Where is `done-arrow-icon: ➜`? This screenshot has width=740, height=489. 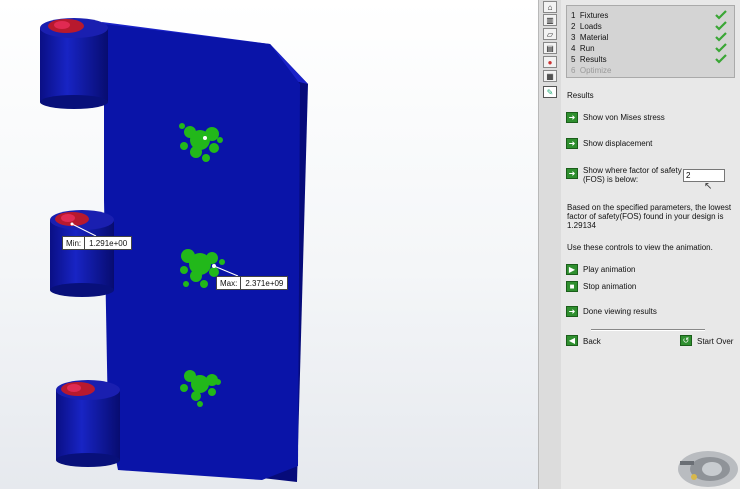
done-arrow-icon: ➜ is located at coordinates (572, 311).